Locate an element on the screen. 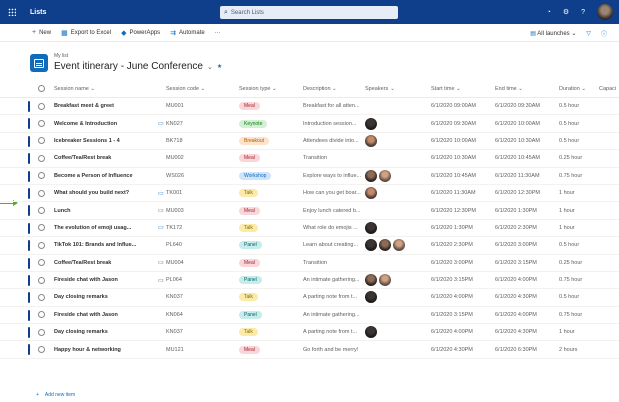  session-name: Welcome & Introduction is located at coordinates (102, 124).